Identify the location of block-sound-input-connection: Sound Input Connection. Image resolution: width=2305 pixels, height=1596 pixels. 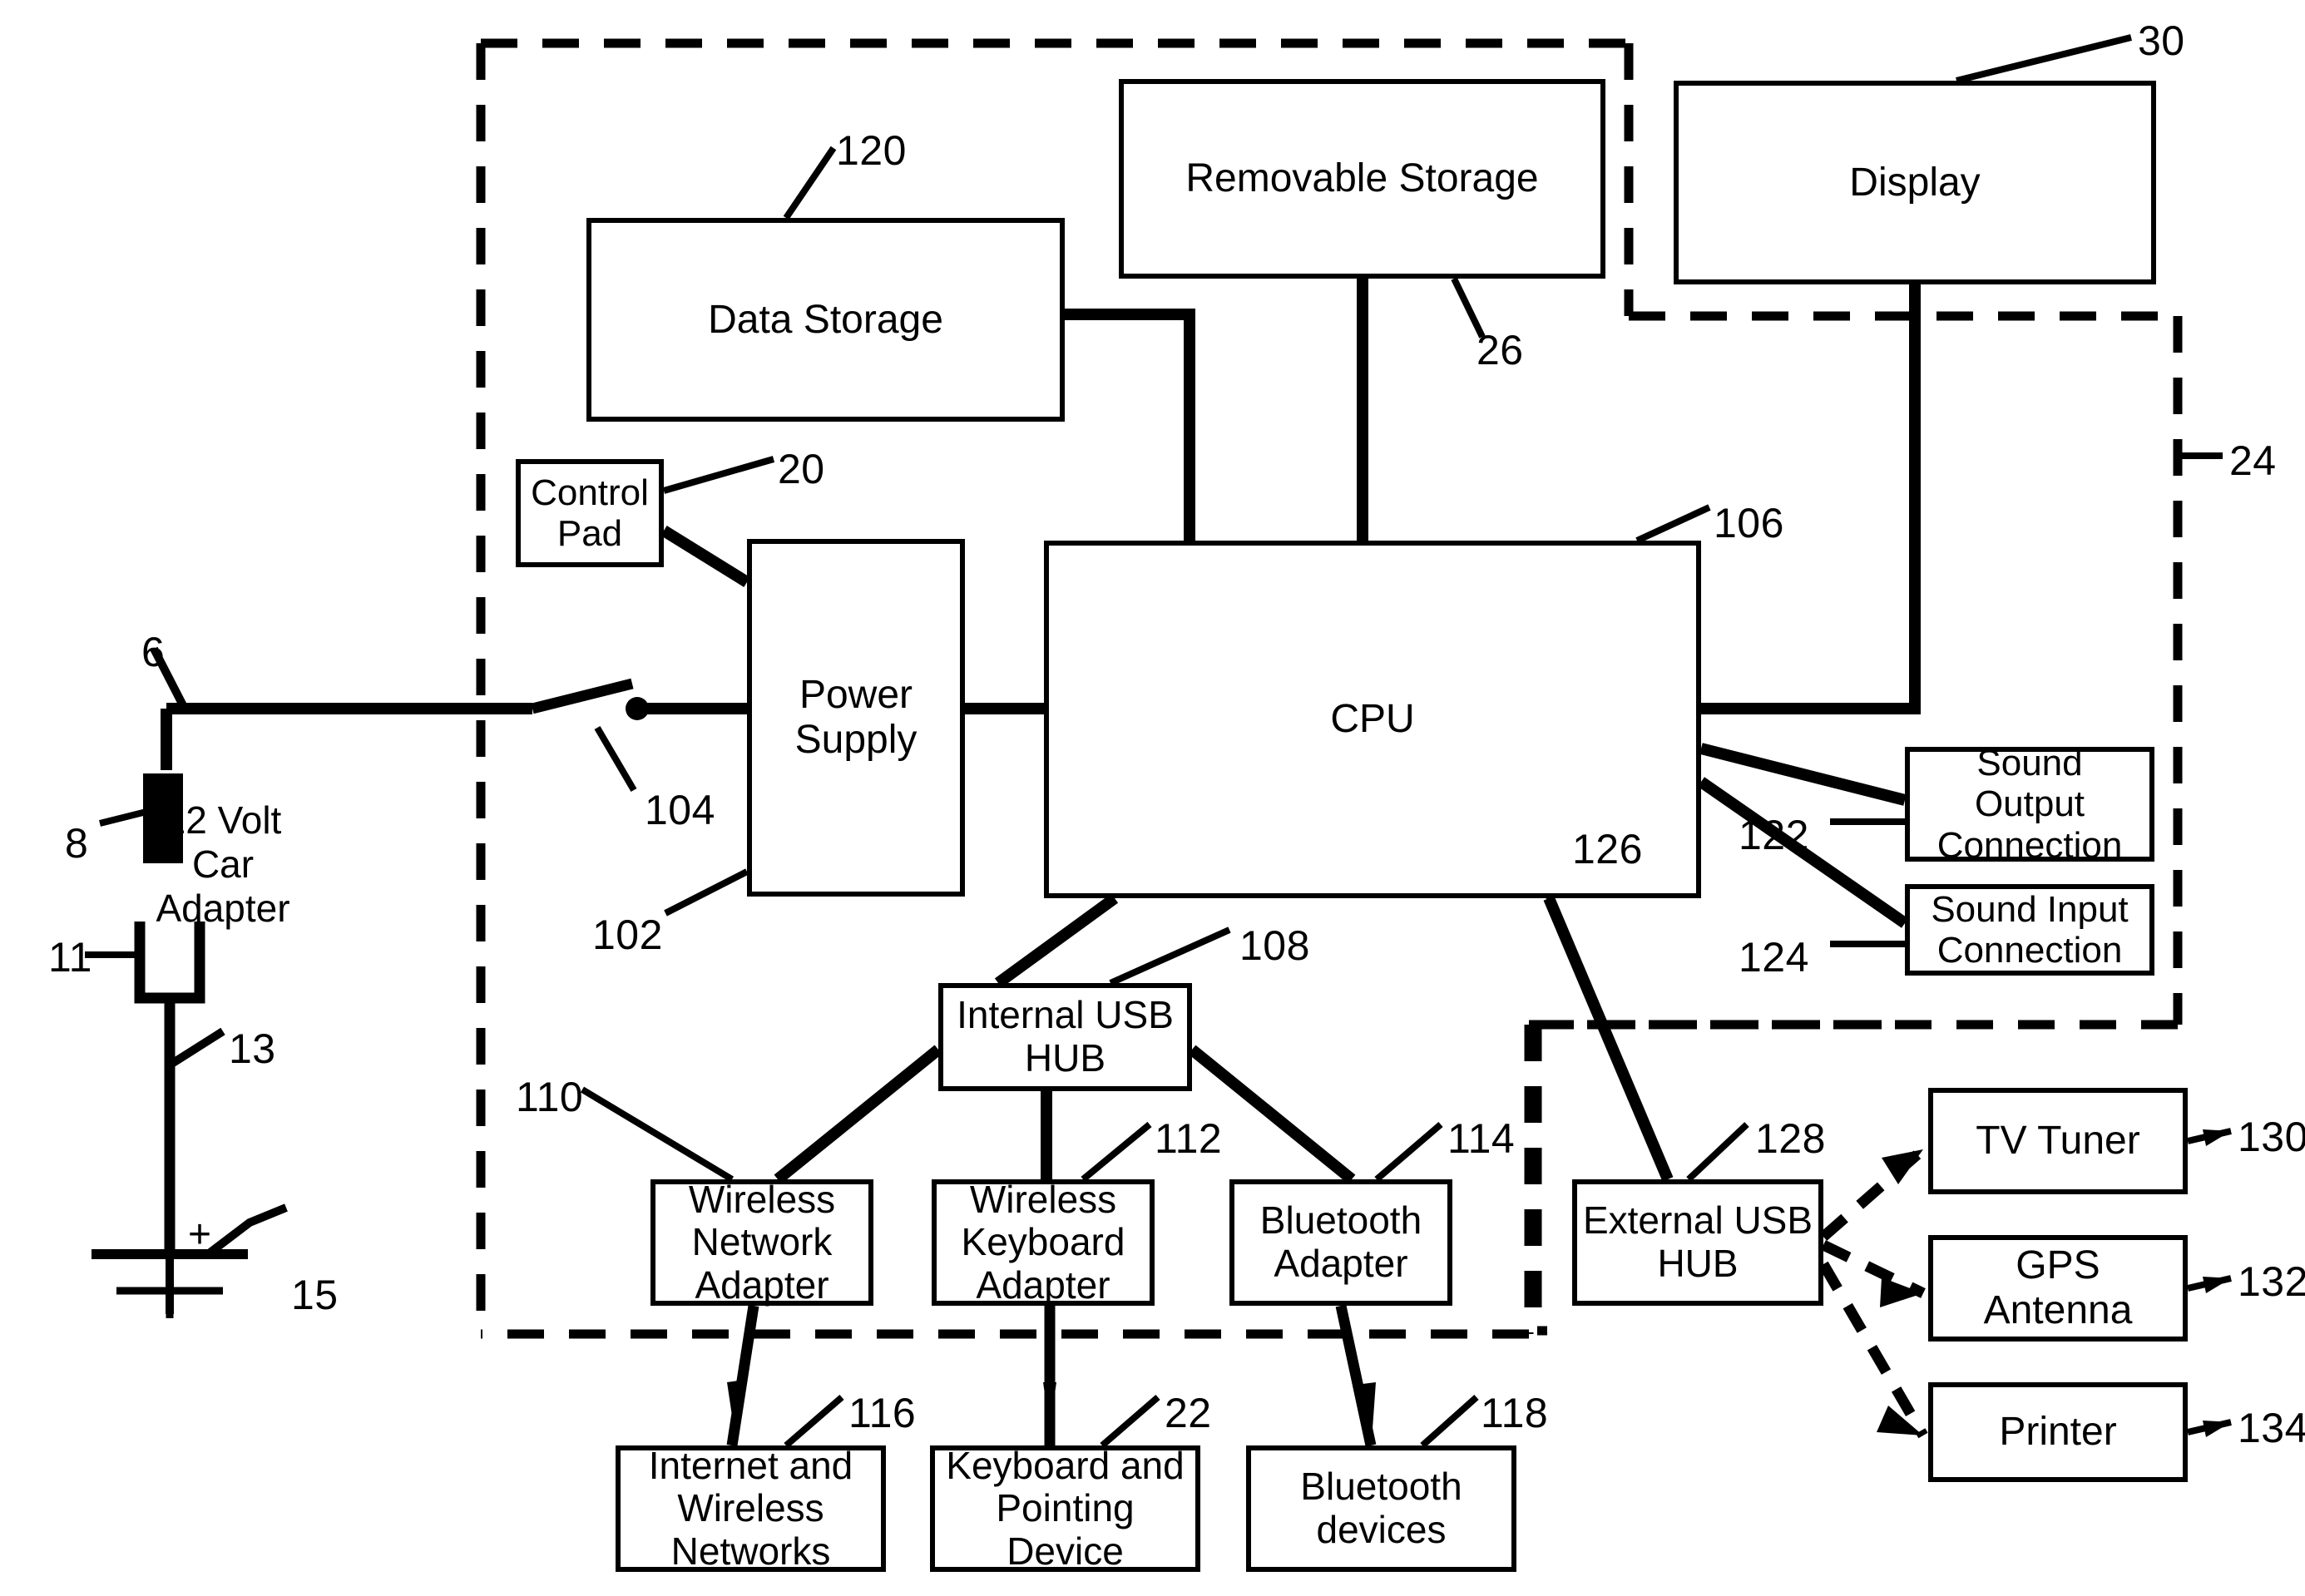
(2029, 930).